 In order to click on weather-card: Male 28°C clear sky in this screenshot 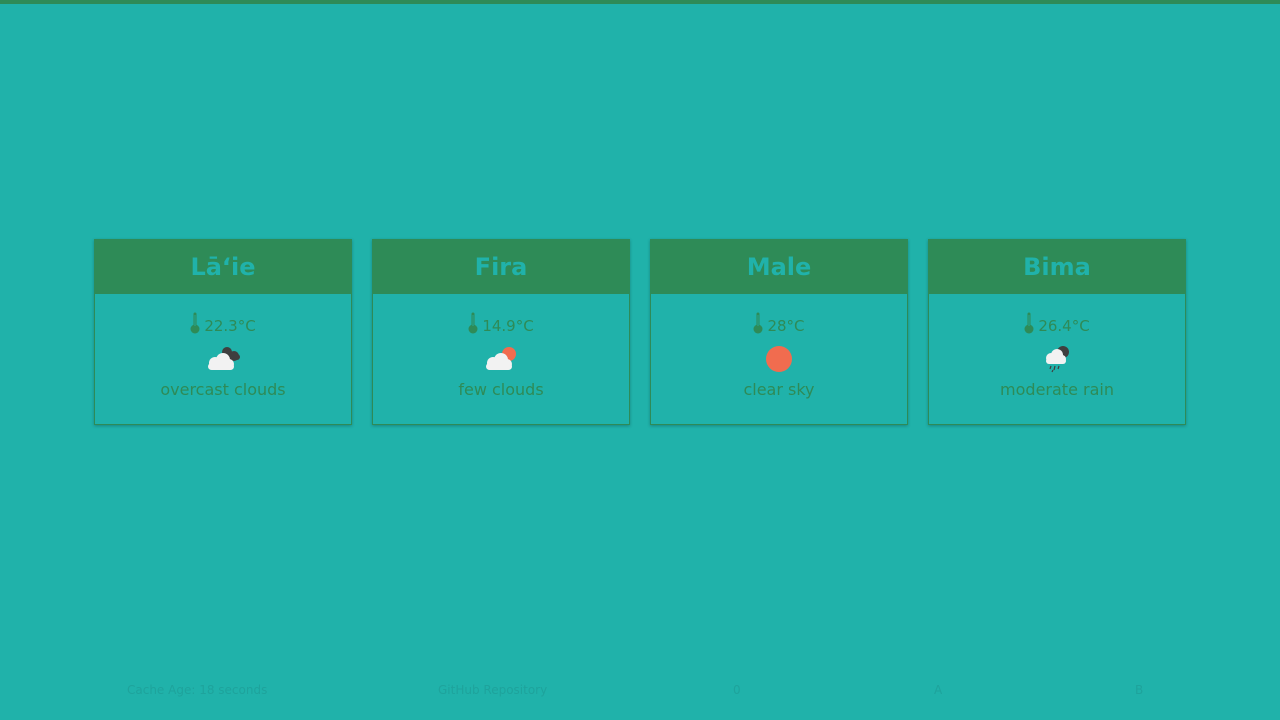, I will do `click(779, 332)`.